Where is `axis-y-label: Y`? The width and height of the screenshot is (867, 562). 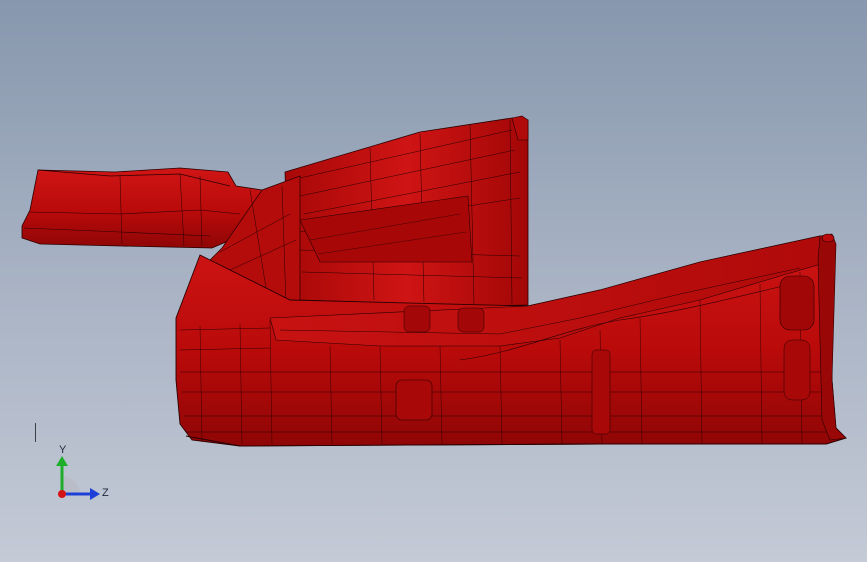 axis-y-label: Y is located at coordinates (63, 450).